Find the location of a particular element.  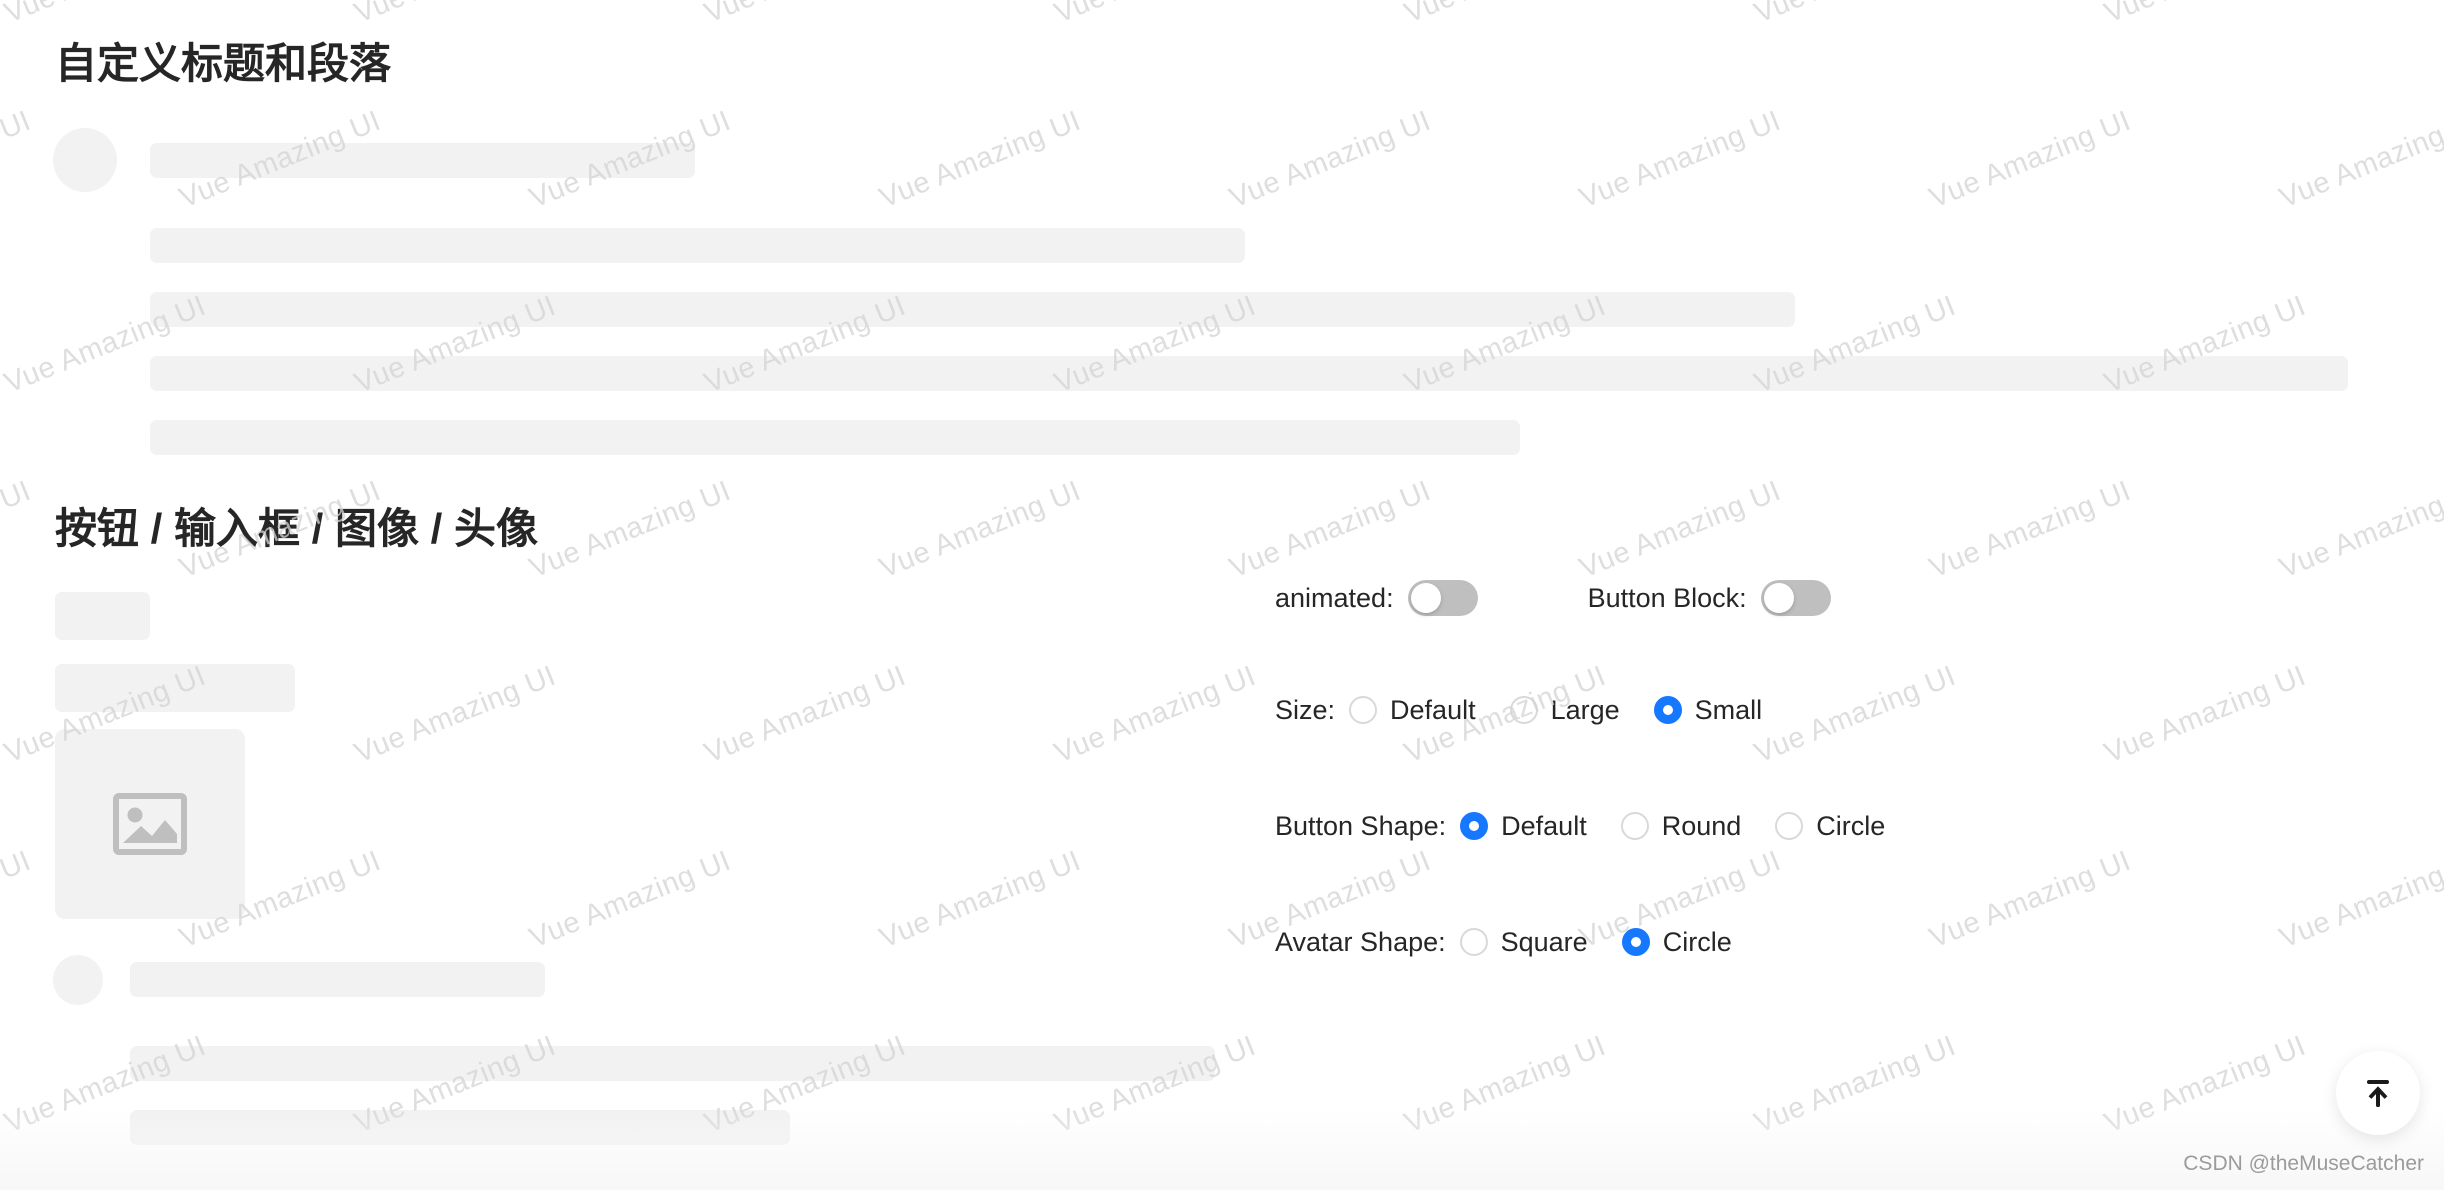

skeleton-avatar-top is located at coordinates (85, 160).